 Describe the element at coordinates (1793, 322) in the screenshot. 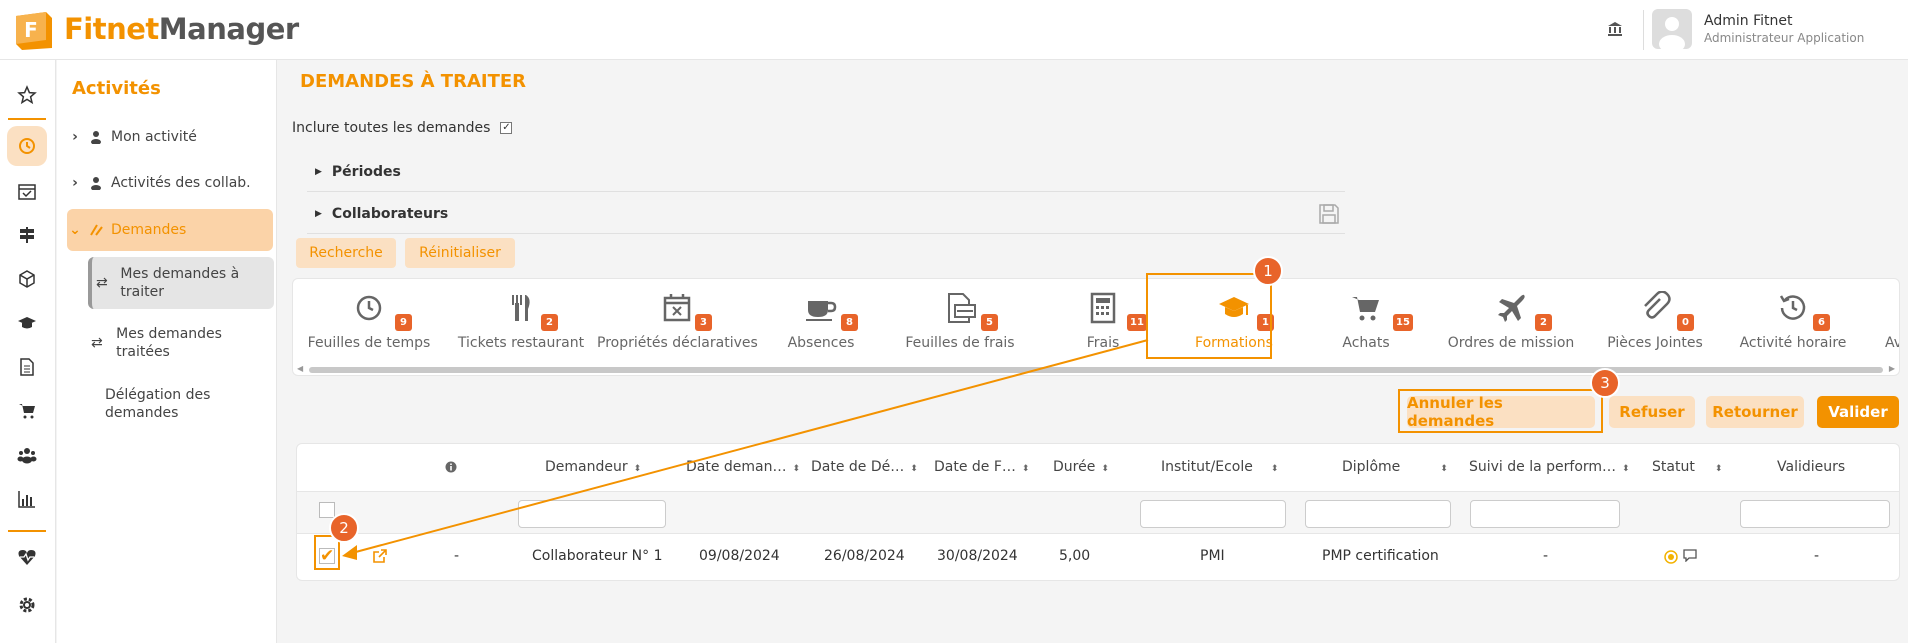

I see `tab-activite-horaire: 6 Activité horaire` at that location.